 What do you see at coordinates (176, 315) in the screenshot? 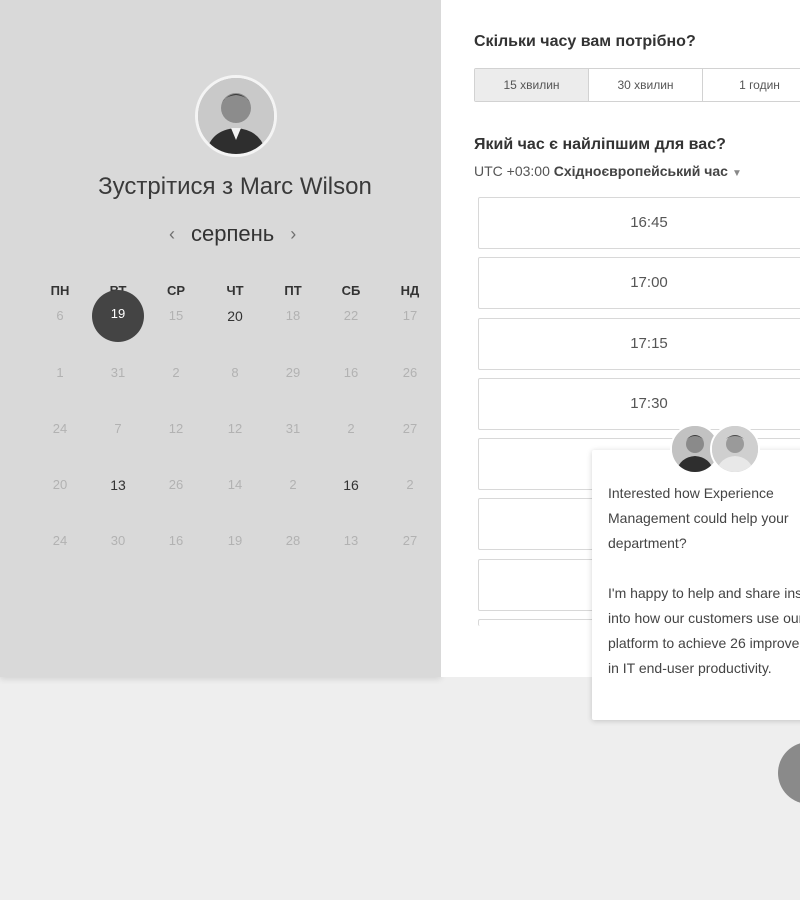
I see `calendar-day-disabled: 15` at bounding box center [176, 315].